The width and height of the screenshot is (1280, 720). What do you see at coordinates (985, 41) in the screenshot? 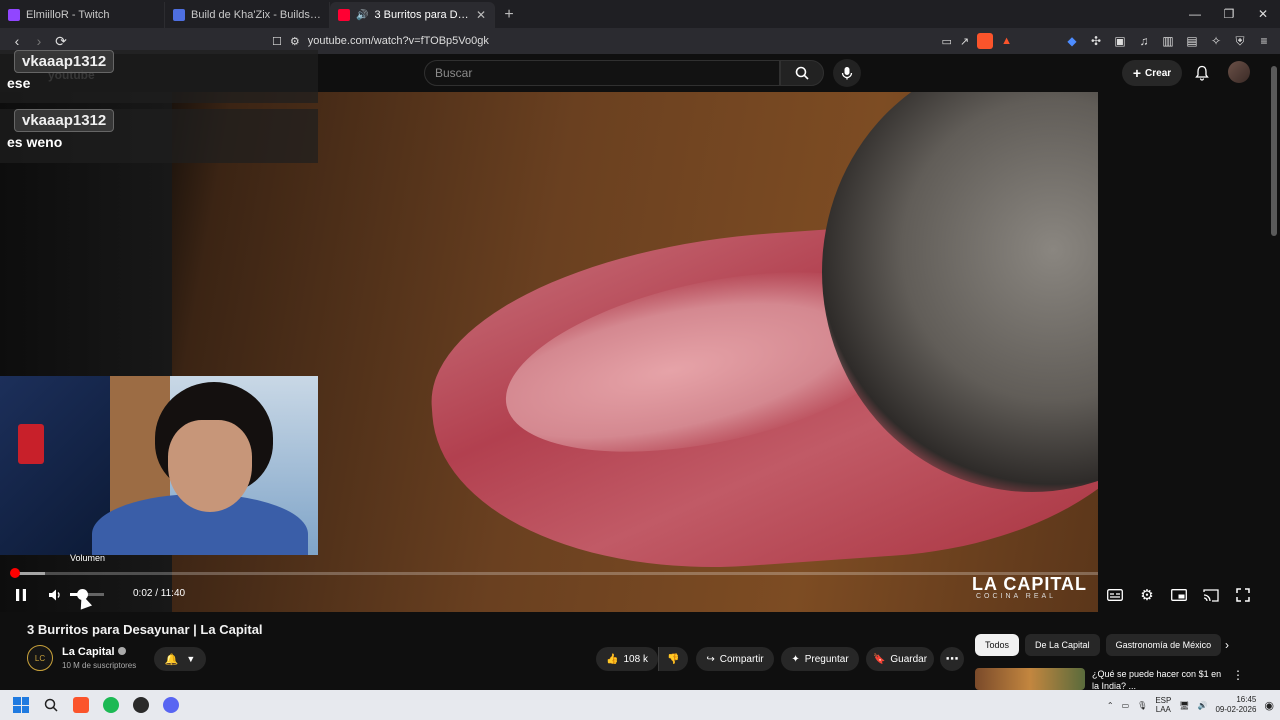
I see `brave-shields-icon` at bounding box center [985, 41].